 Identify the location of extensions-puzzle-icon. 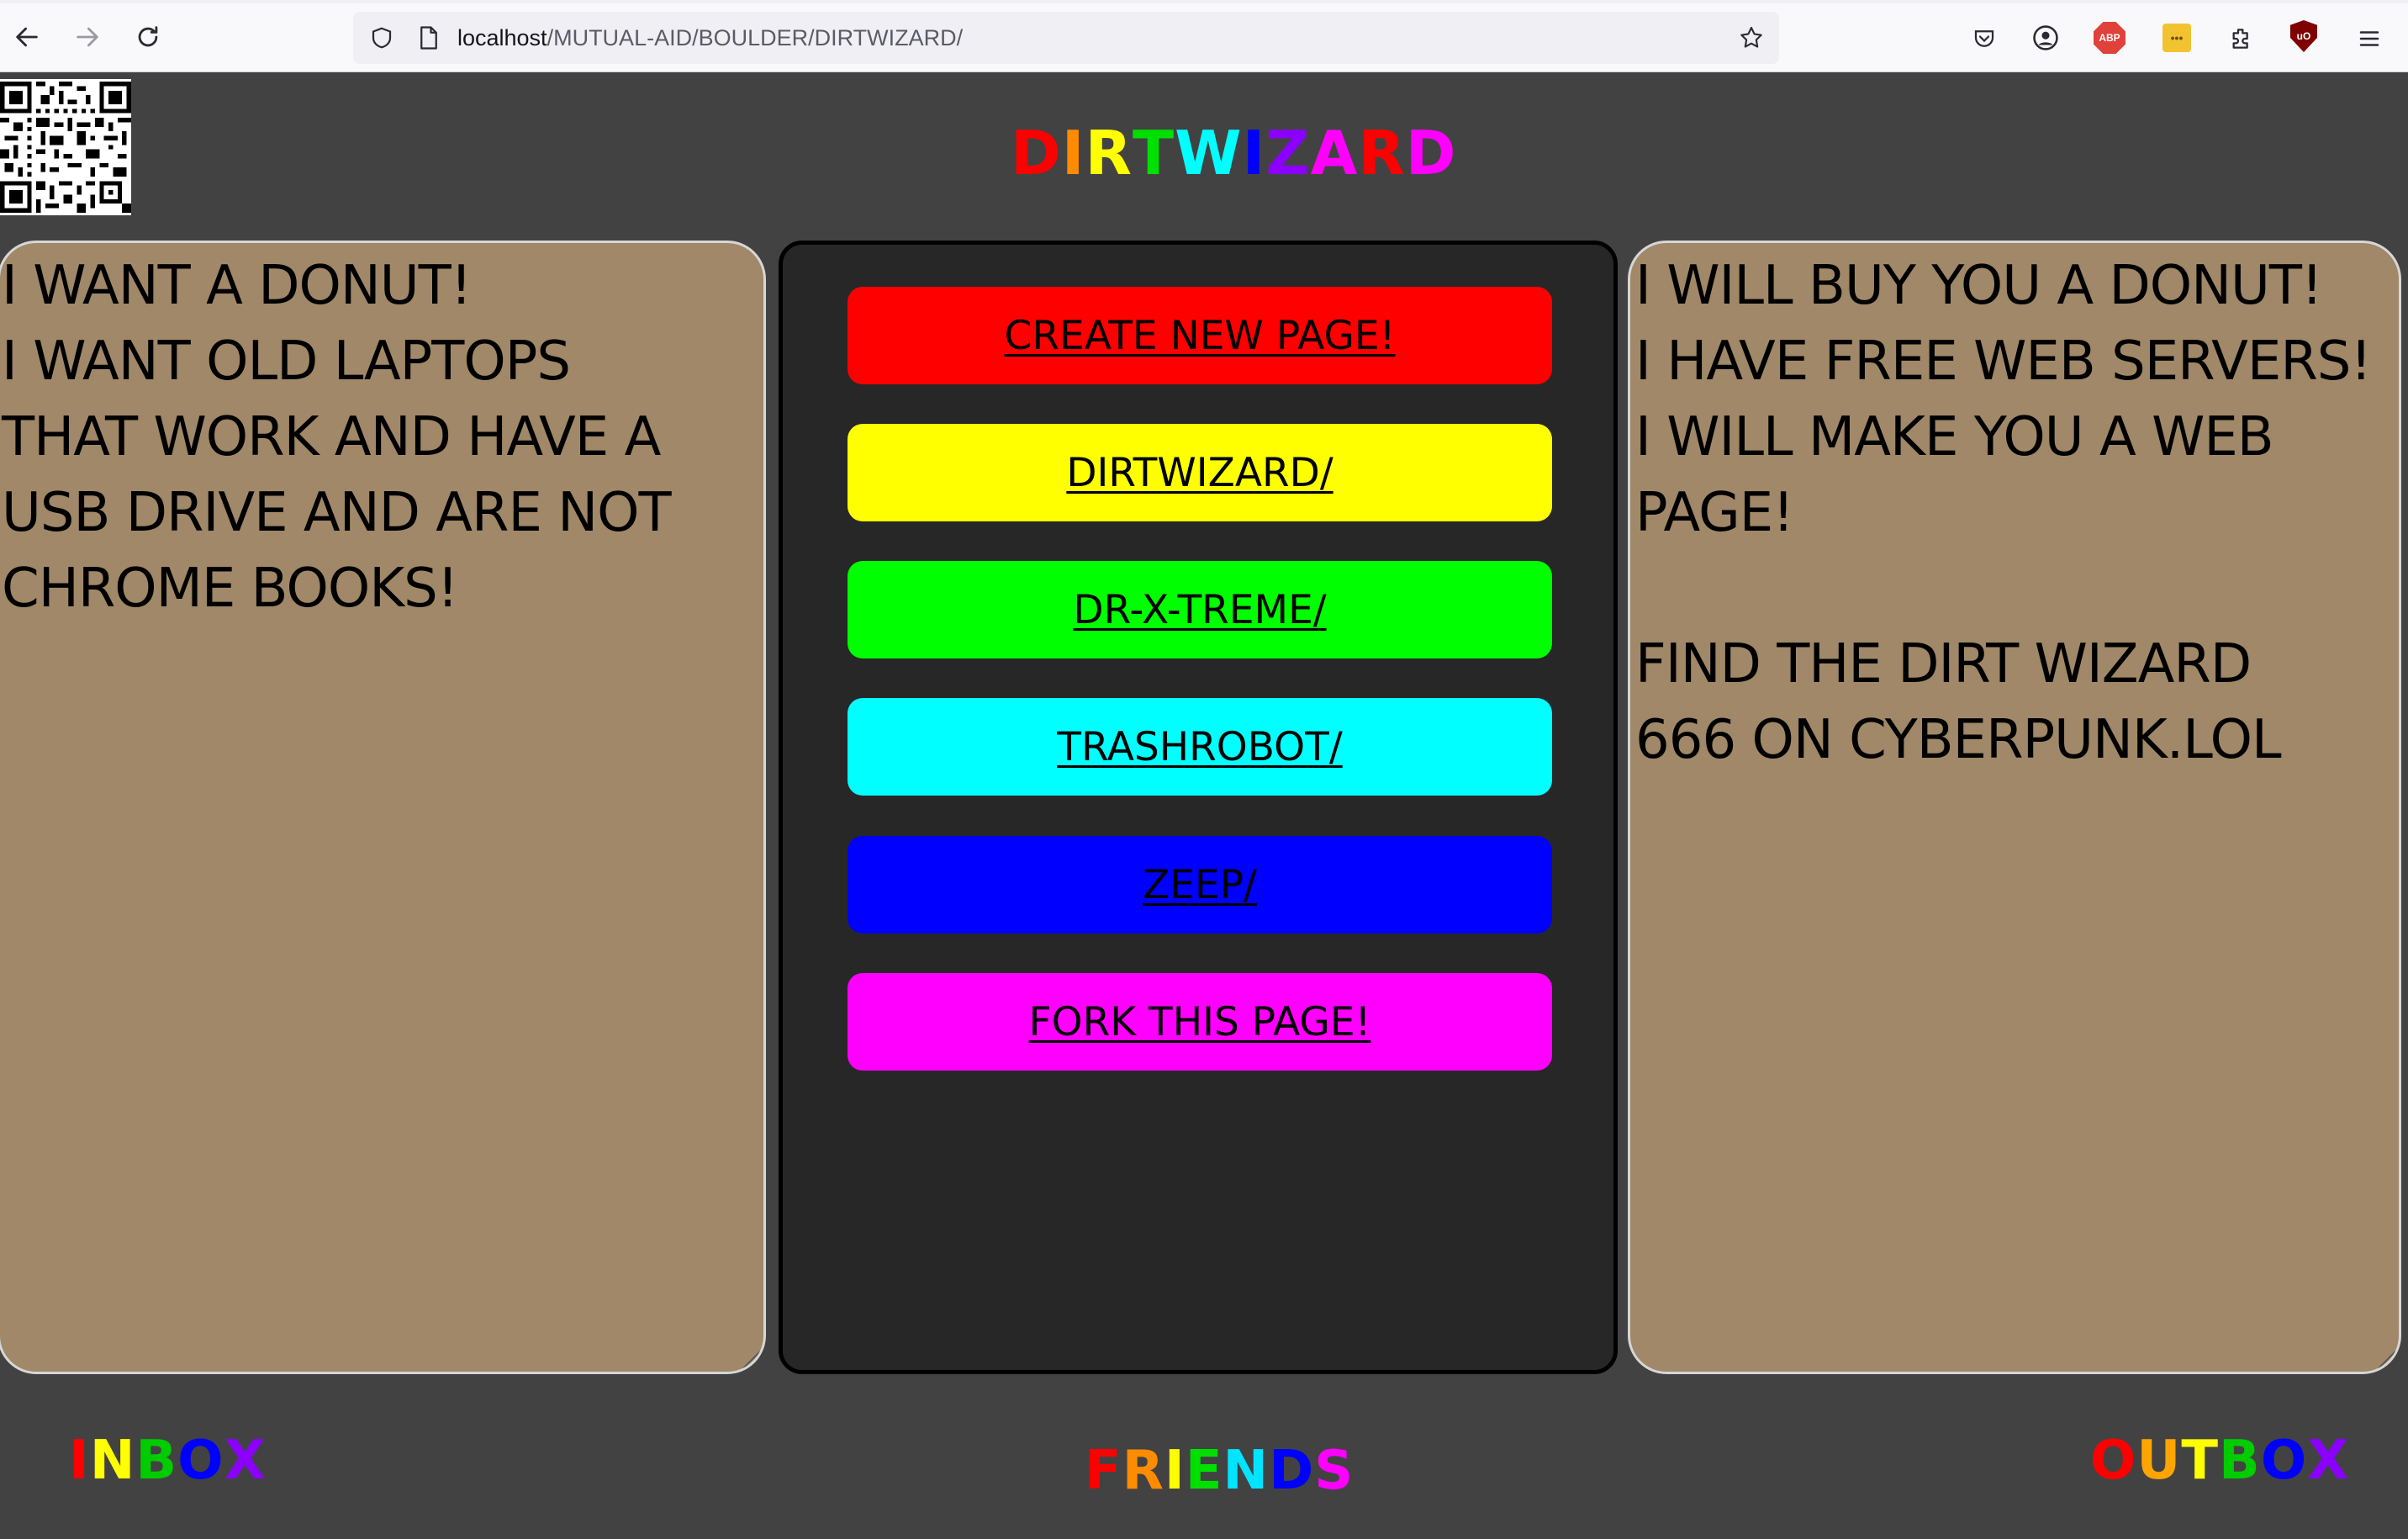
(2242, 39).